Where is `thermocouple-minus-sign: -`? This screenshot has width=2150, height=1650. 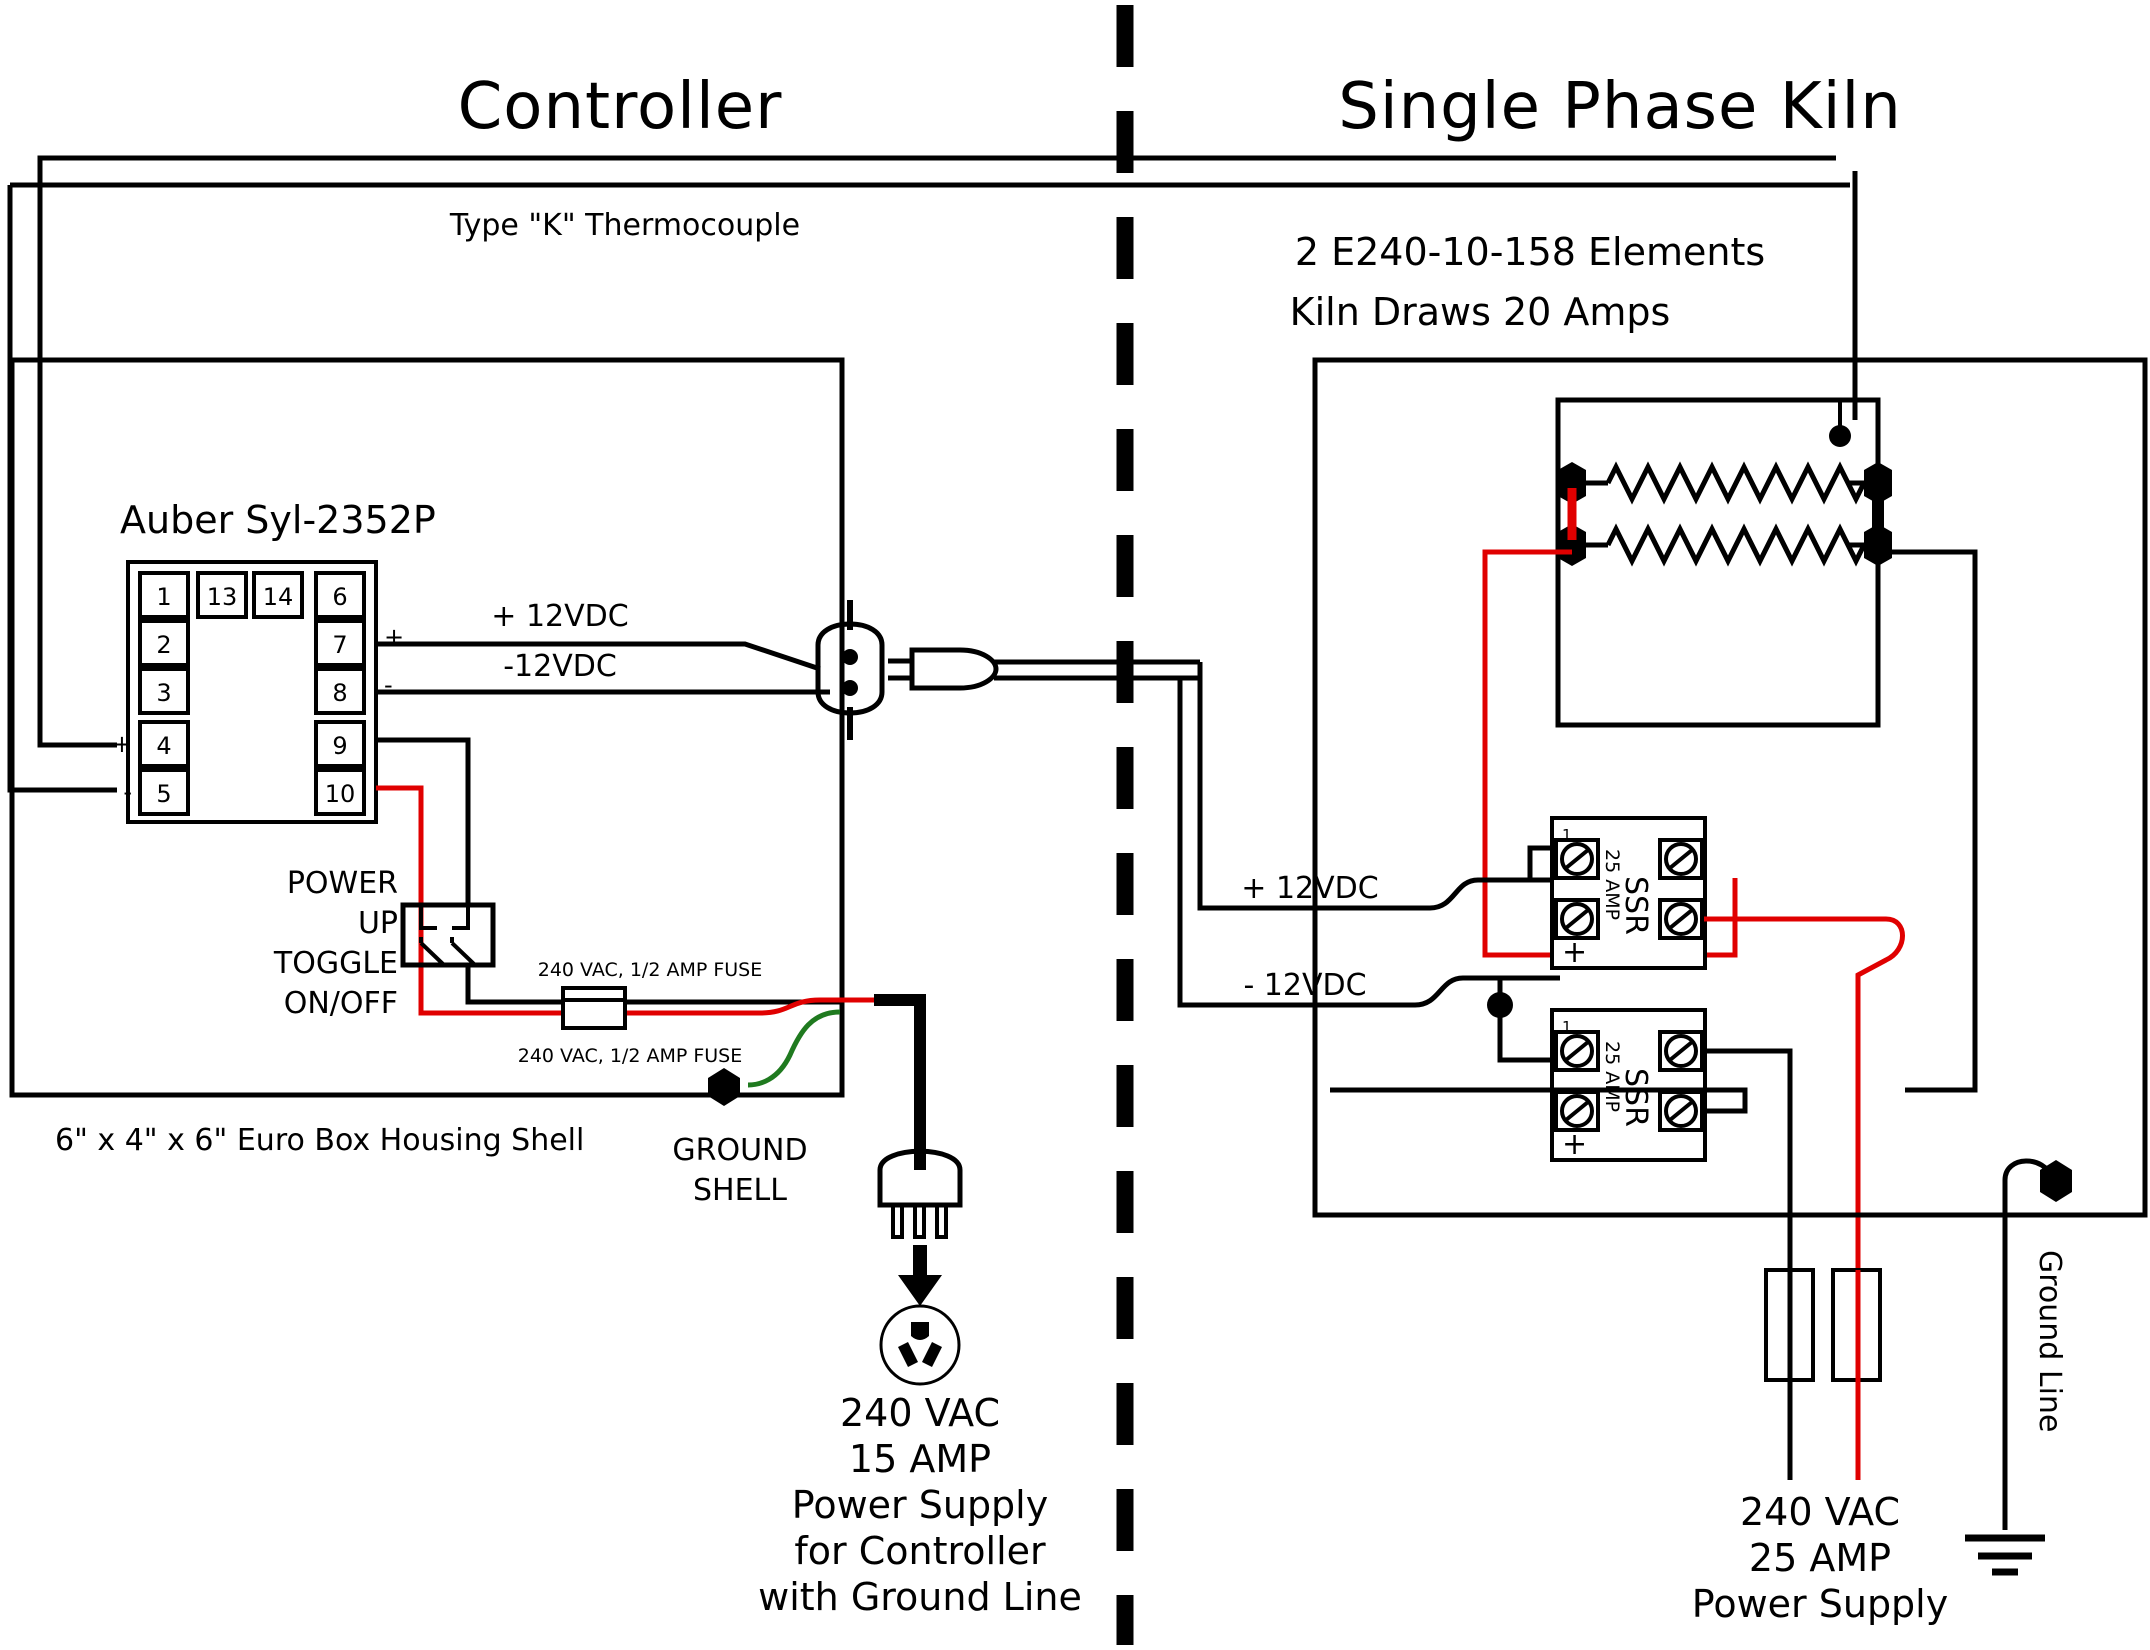
thermocouple-minus-sign: - is located at coordinates (127, 792).